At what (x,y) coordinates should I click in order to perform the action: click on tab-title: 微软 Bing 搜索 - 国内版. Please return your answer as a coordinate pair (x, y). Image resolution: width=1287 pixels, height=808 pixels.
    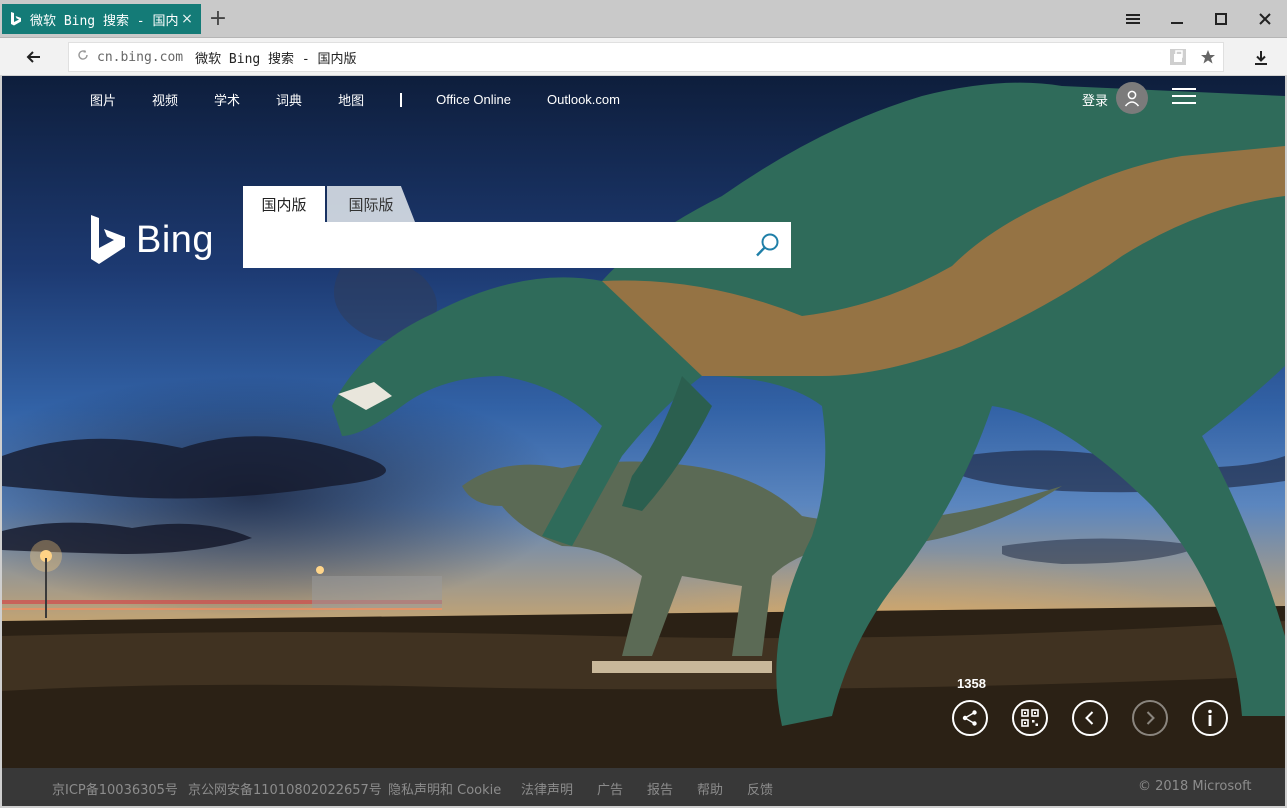
    Looking at the image, I should click on (104, 21).